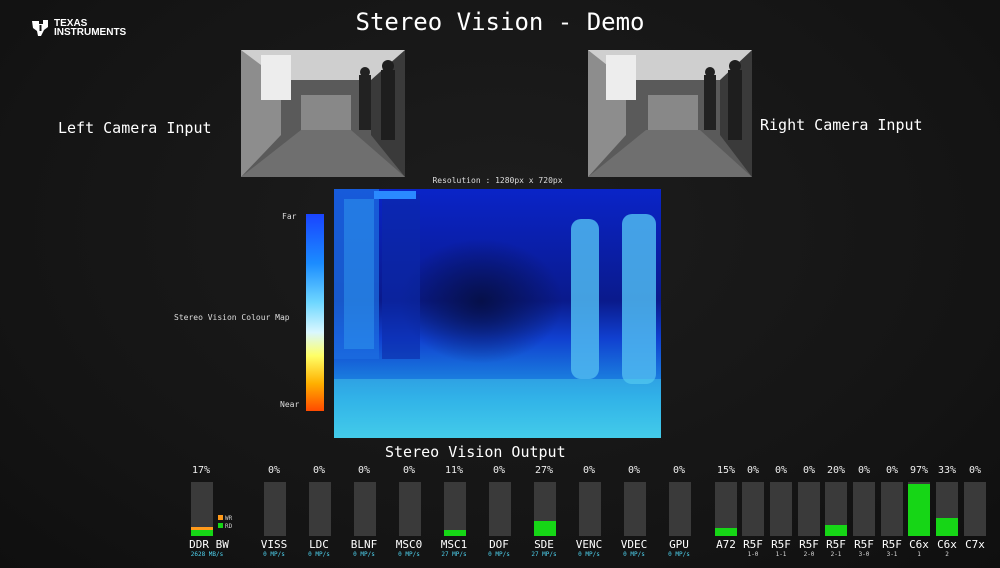 The image size is (1000, 568). What do you see at coordinates (679, 470) in the screenshot?
I see `meter-gpu-percent: 0%` at bounding box center [679, 470].